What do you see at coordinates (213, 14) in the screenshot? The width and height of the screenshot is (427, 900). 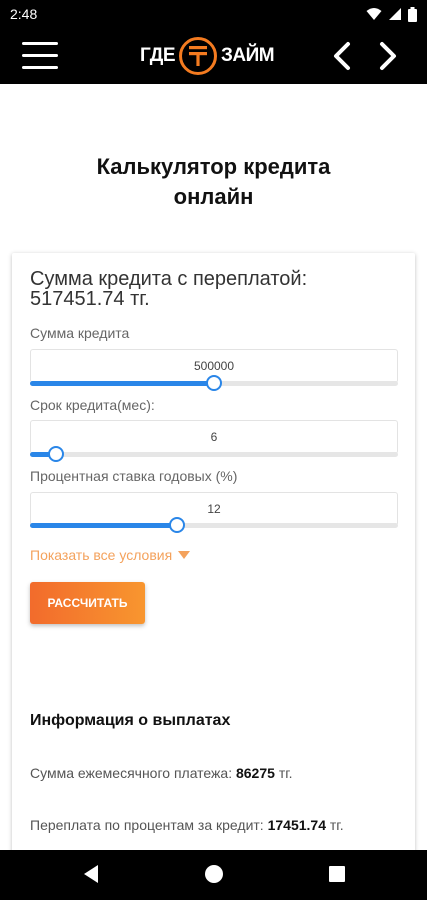 I see `status-bar: 2:48` at bounding box center [213, 14].